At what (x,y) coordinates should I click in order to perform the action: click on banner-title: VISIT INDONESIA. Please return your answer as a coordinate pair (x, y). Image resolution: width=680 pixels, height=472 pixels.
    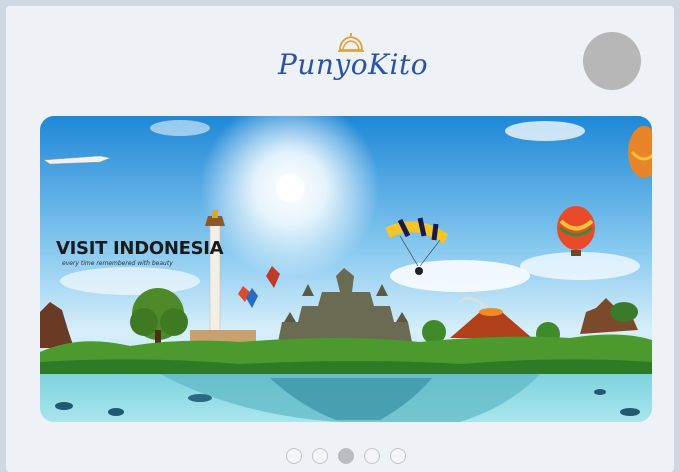
    Looking at the image, I should click on (140, 248).